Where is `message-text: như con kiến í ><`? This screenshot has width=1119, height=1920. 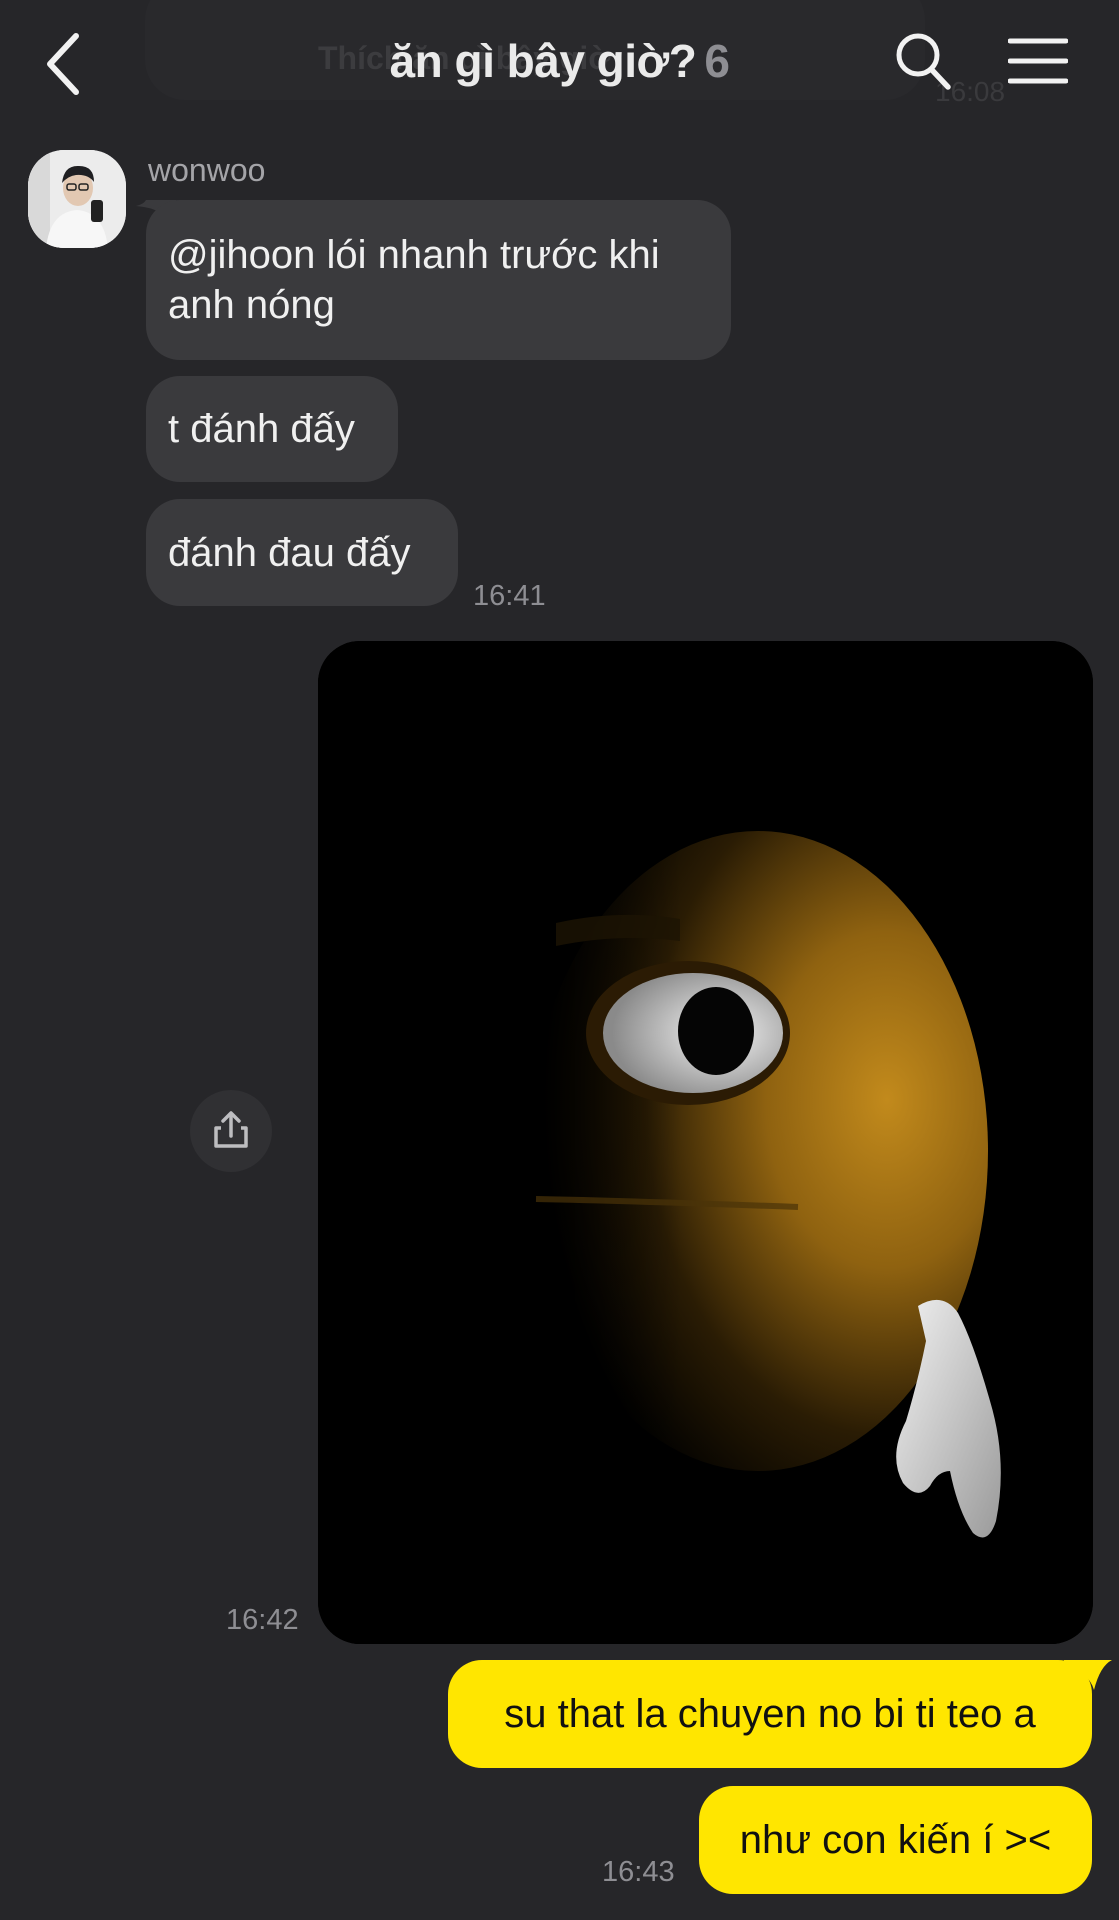 message-text: như con kiến í >< is located at coordinates (895, 1839).